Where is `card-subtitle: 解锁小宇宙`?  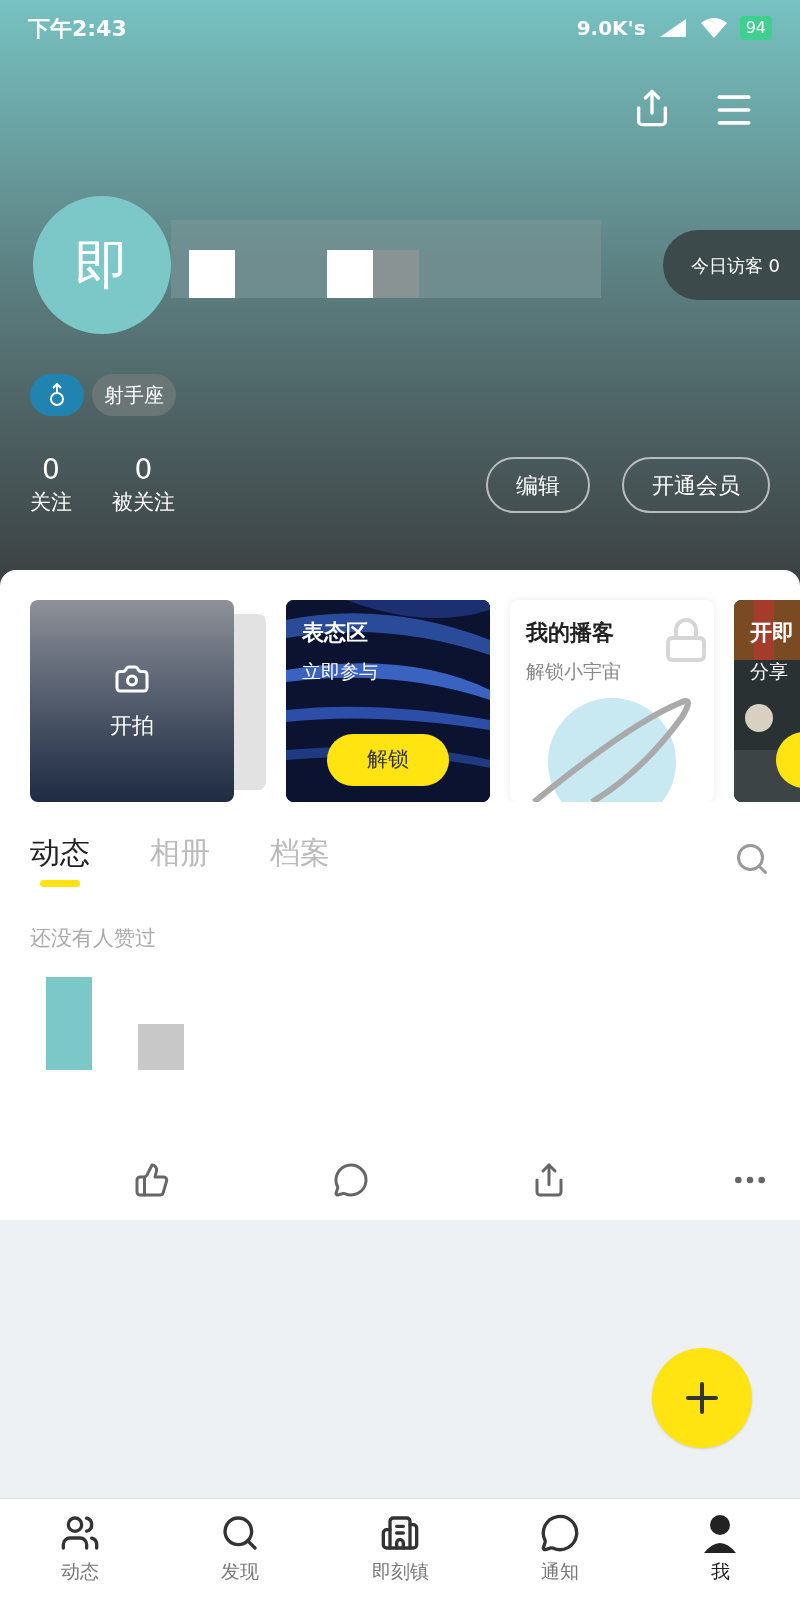
card-subtitle: 解锁小宇宙 is located at coordinates (574, 671).